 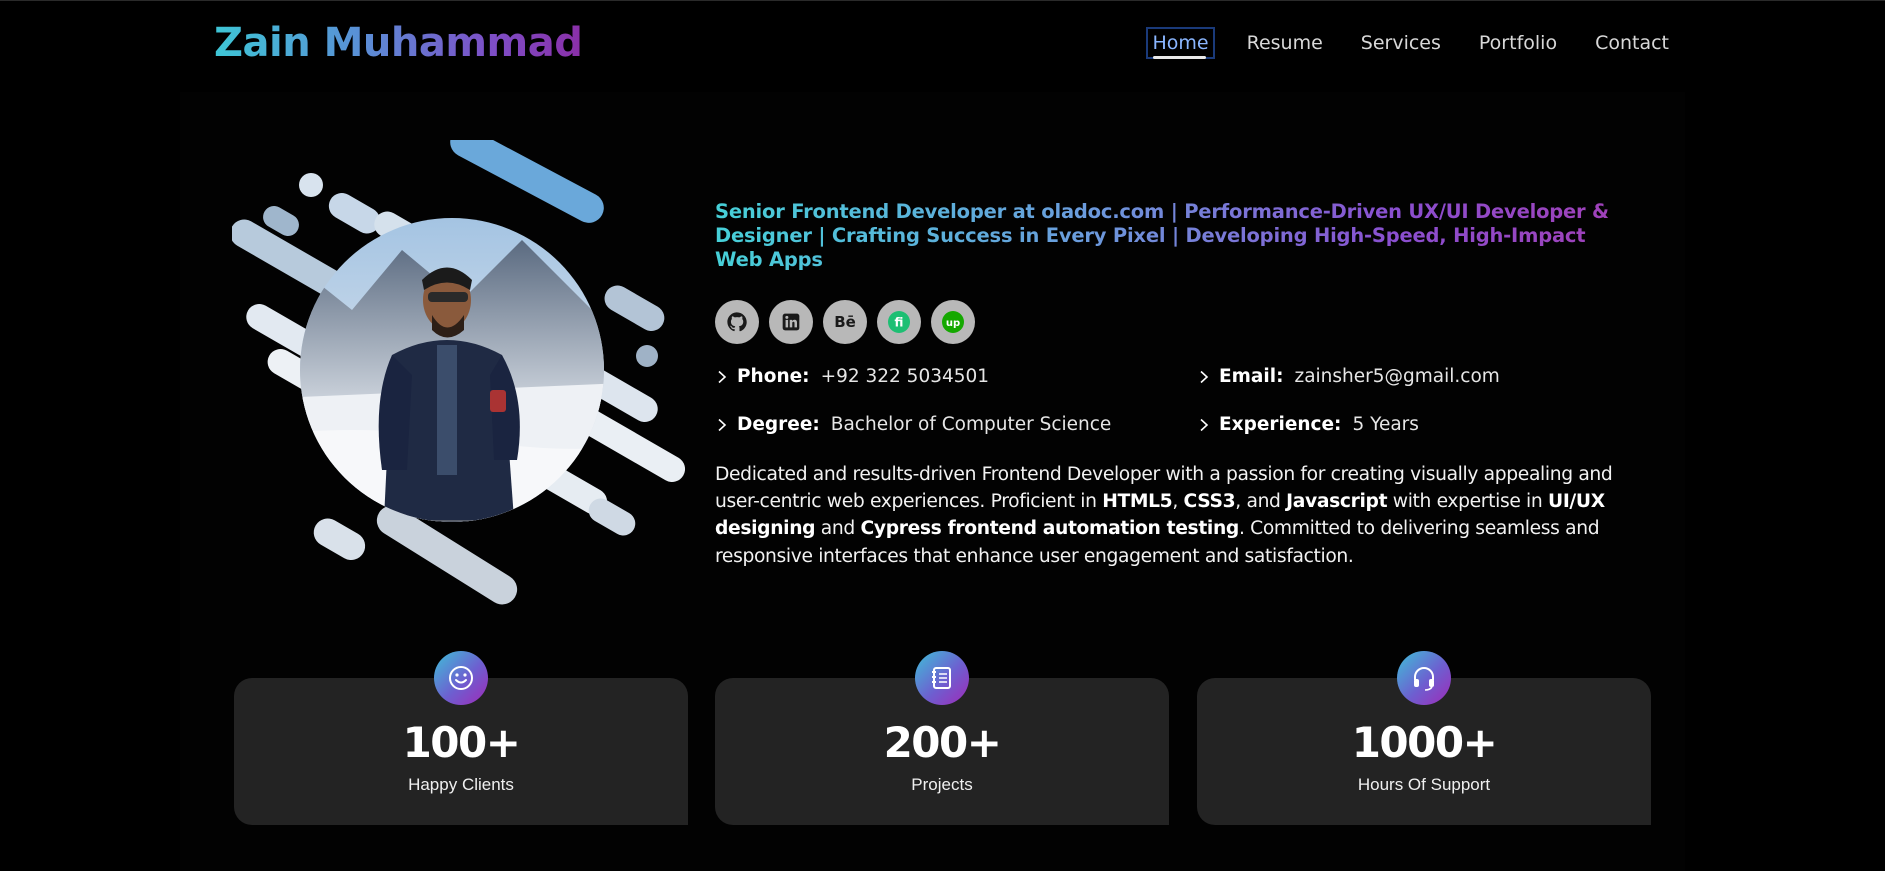 I want to click on svg-text: fi, so click(x=899, y=323).